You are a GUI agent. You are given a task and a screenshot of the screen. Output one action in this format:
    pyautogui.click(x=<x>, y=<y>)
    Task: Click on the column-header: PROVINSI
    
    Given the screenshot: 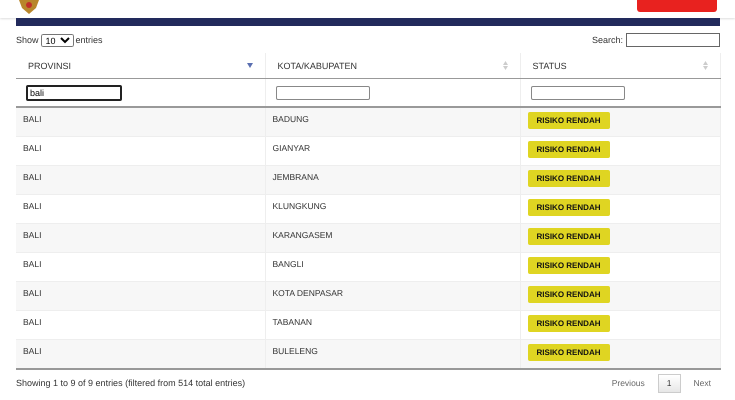 What is the action you would take?
    pyautogui.click(x=50, y=65)
    